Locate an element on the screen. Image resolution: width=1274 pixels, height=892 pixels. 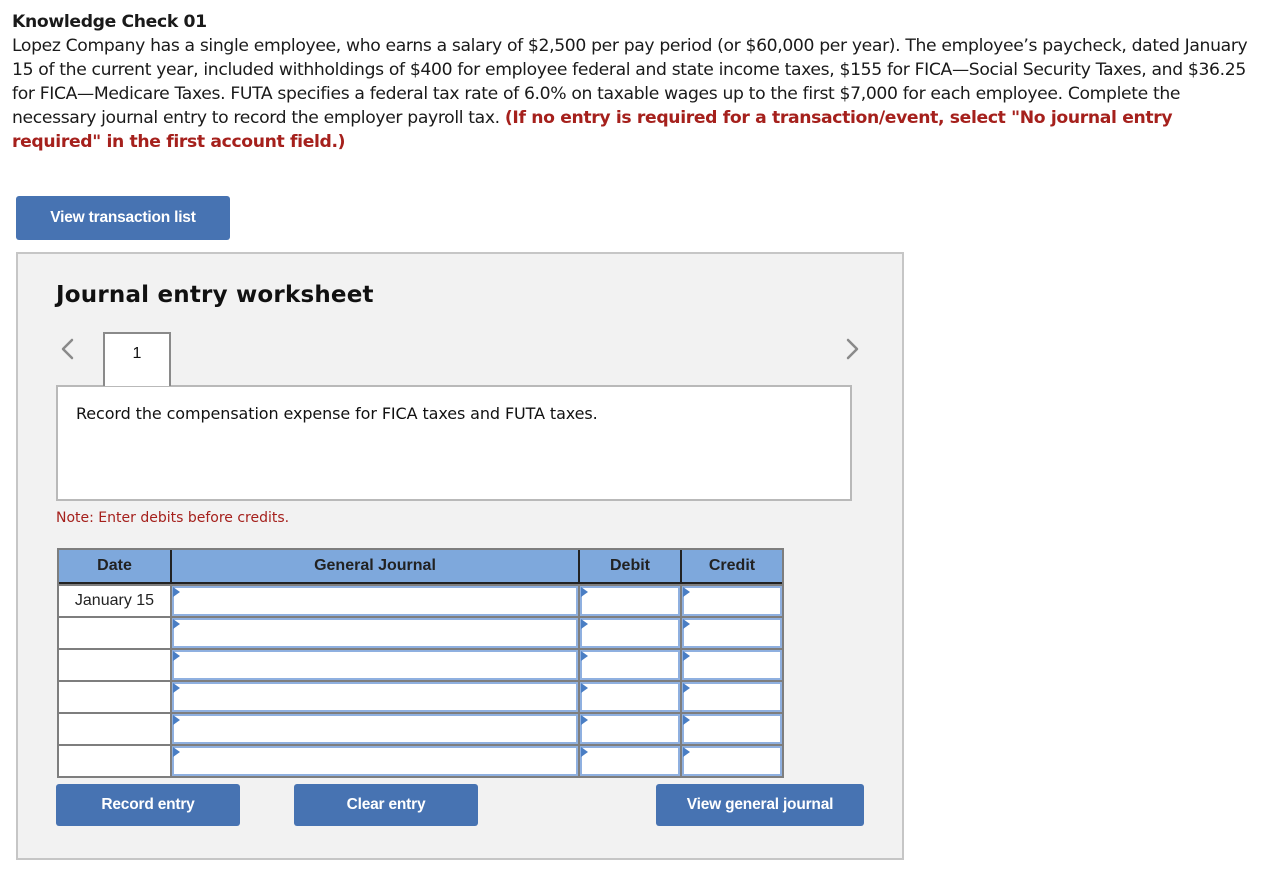
question-title: Knowledge Check 01 is located at coordinates (109, 22).